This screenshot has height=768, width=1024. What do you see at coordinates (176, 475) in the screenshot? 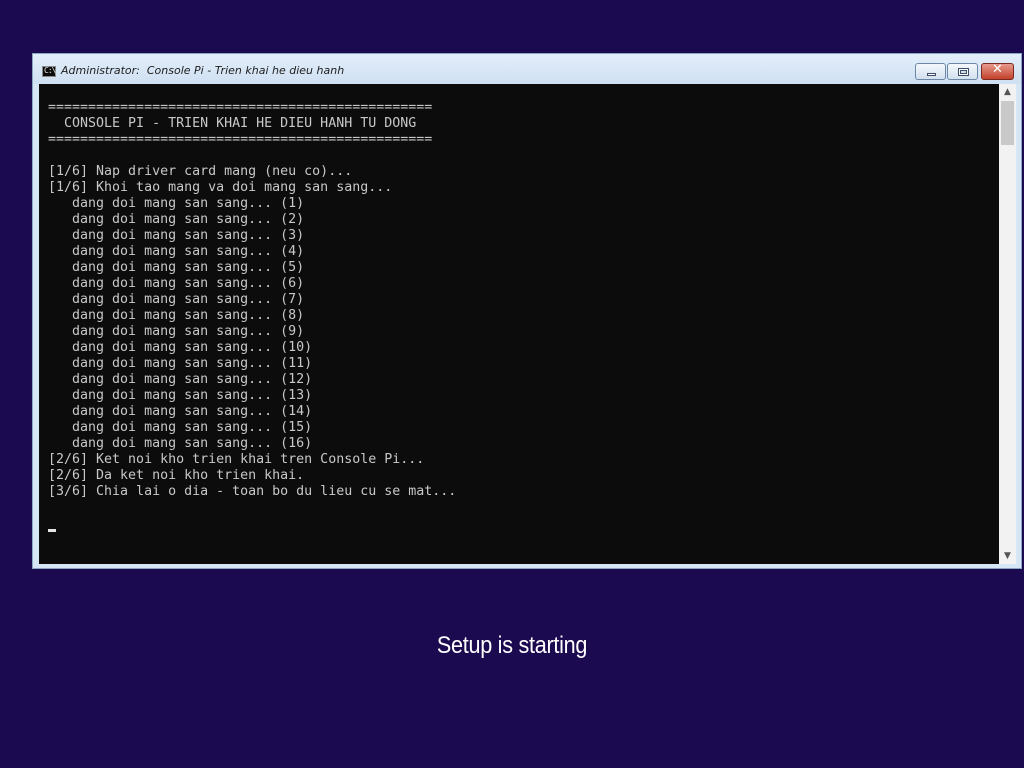
I see `console-line: [2/6] Da ket noi kho trien khai.` at bounding box center [176, 475].